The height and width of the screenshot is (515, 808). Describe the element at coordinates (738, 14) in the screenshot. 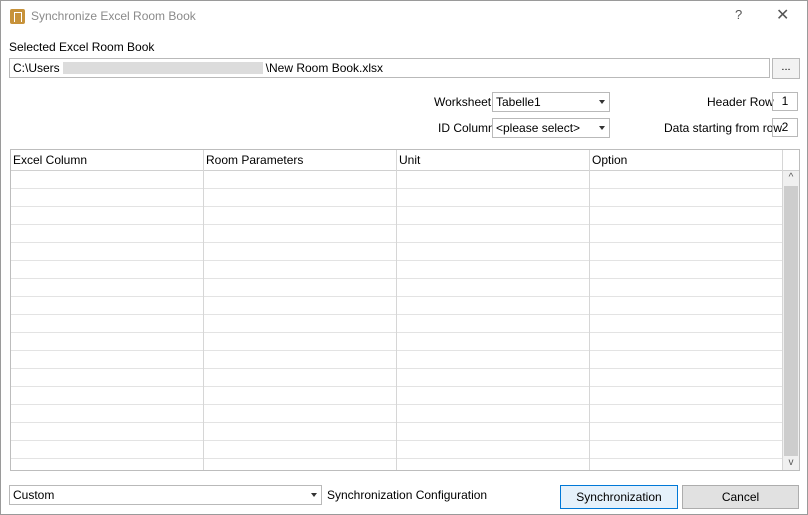

I see `help-icon: ?` at that location.